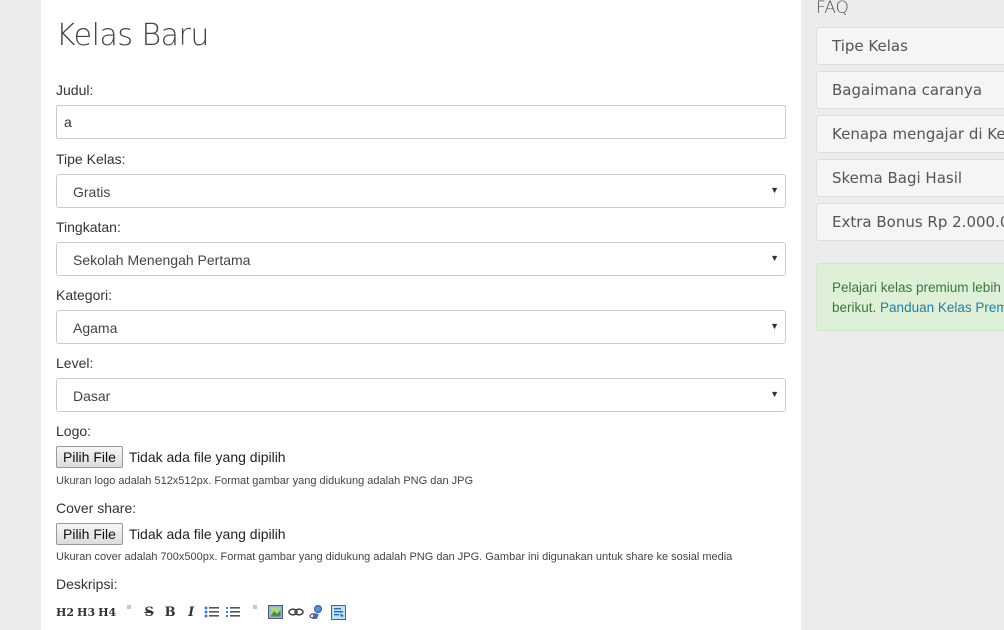 The image size is (1004, 630). What do you see at coordinates (149, 612) in the screenshot?
I see `strikethrough-button: S` at bounding box center [149, 612].